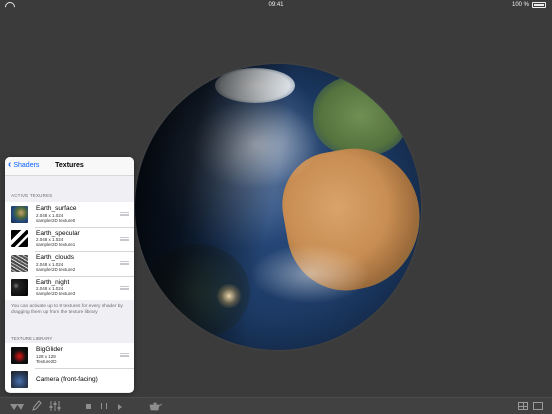 The height and width of the screenshot is (414, 552). What do you see at coordinates (32, 338) in the screenshot?
I see `texture-library-header: TEXTURE LIBRARY` at bounding box center [32, 338].